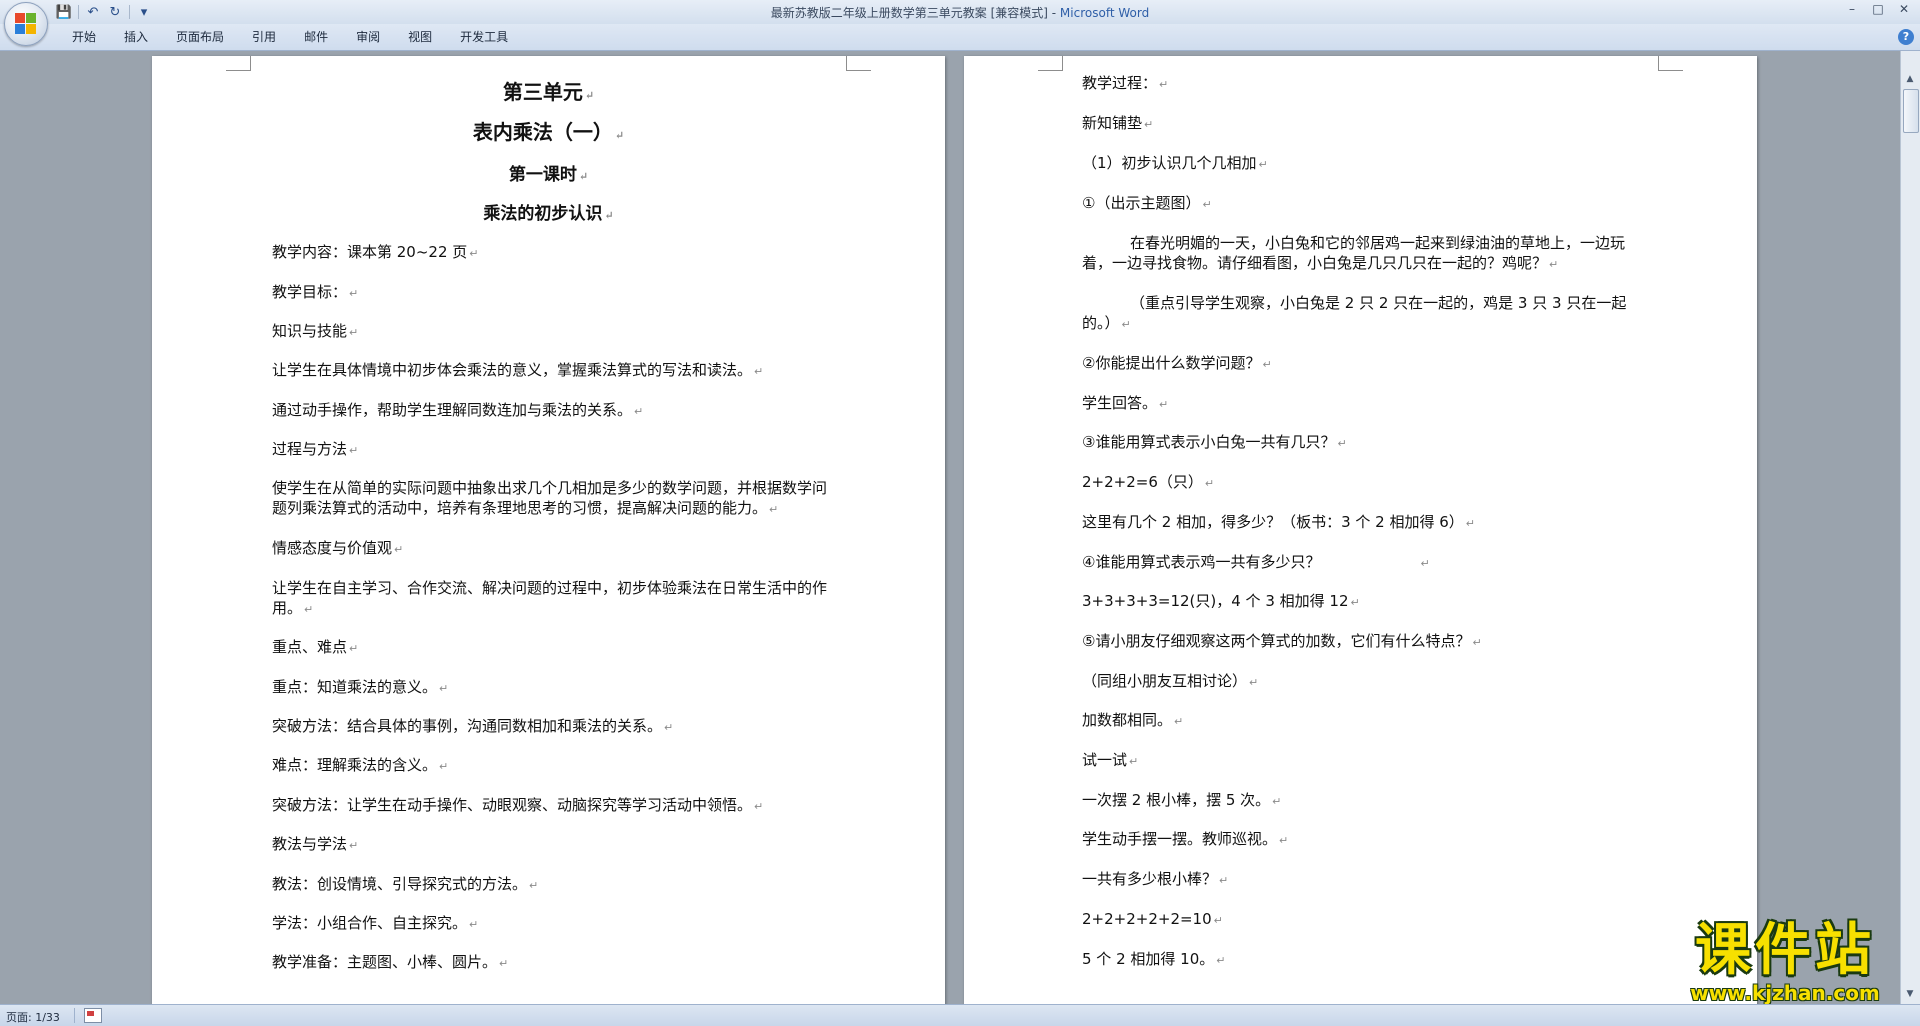 Image resolution: width=1920 pixels, height=1026 pixels. Describe the element at coordinates (136, 37) in the screenshot. I see `tab-insert: 插入` at that location.